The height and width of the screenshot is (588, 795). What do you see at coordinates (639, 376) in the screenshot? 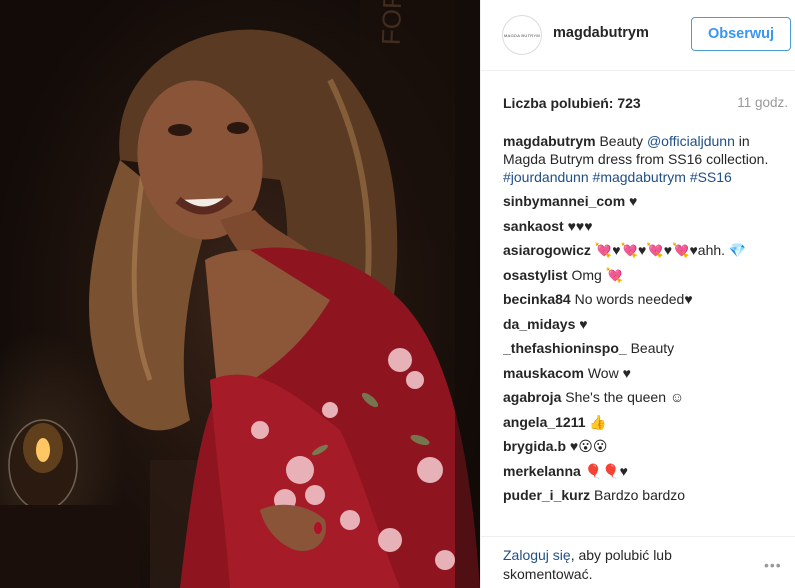
I see `comment-item: mauskacom Wow ♥` at bounding box center [639, 376].